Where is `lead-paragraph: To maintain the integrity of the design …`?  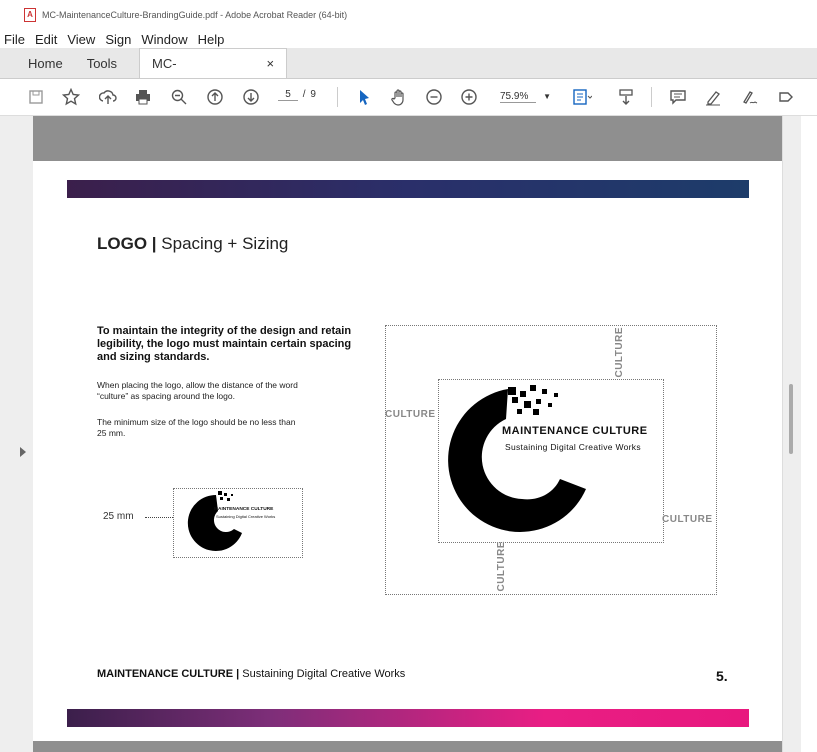 lead-paragraph: To maintain the integrity of the design … is located at coordinates (224, 344).